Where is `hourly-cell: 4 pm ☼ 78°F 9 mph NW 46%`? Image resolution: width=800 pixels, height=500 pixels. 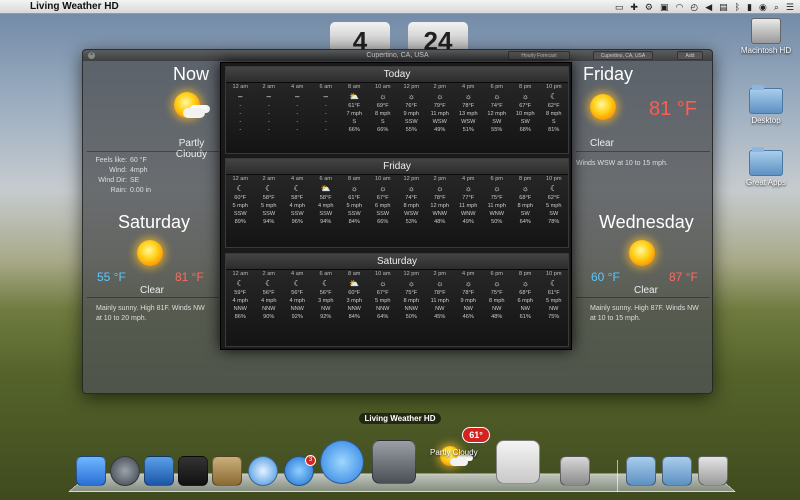
hourly-cell: 4 pm ☼ 78°F 9 mph NW 46% is located at coordinates (468, 295).